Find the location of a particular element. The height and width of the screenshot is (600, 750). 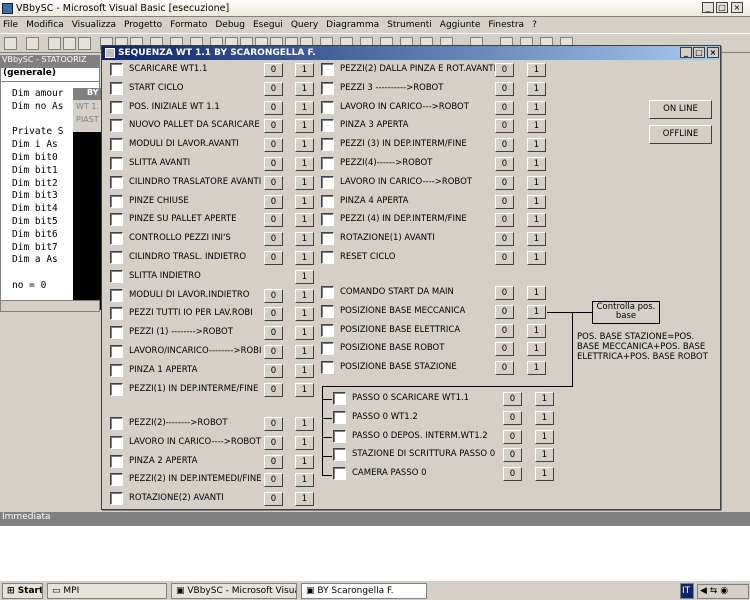

menu-item: Aggiunte is located at coordinates (460, 25).